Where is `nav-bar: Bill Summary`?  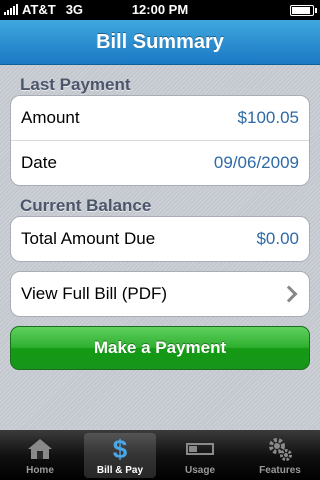 nav-bar: Bill Summary is located at coordinates (160, 42).